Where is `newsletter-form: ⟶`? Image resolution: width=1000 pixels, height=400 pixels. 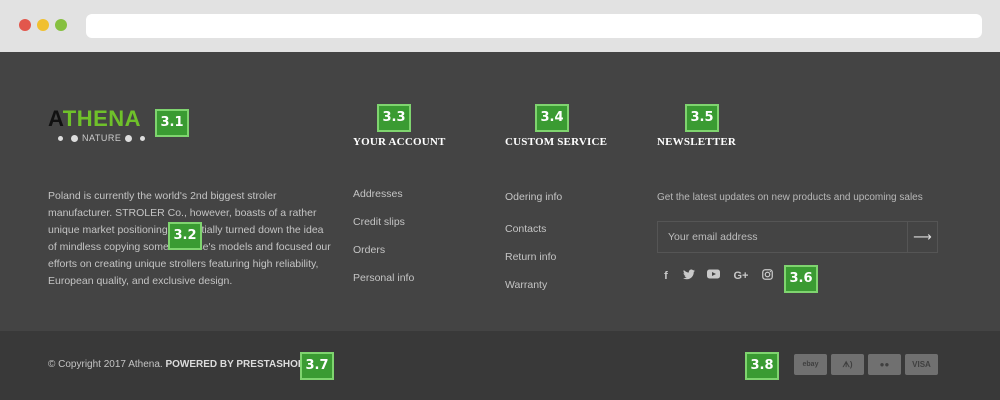
newsletter-form: ⟶ is located at coordinates (797, 237).